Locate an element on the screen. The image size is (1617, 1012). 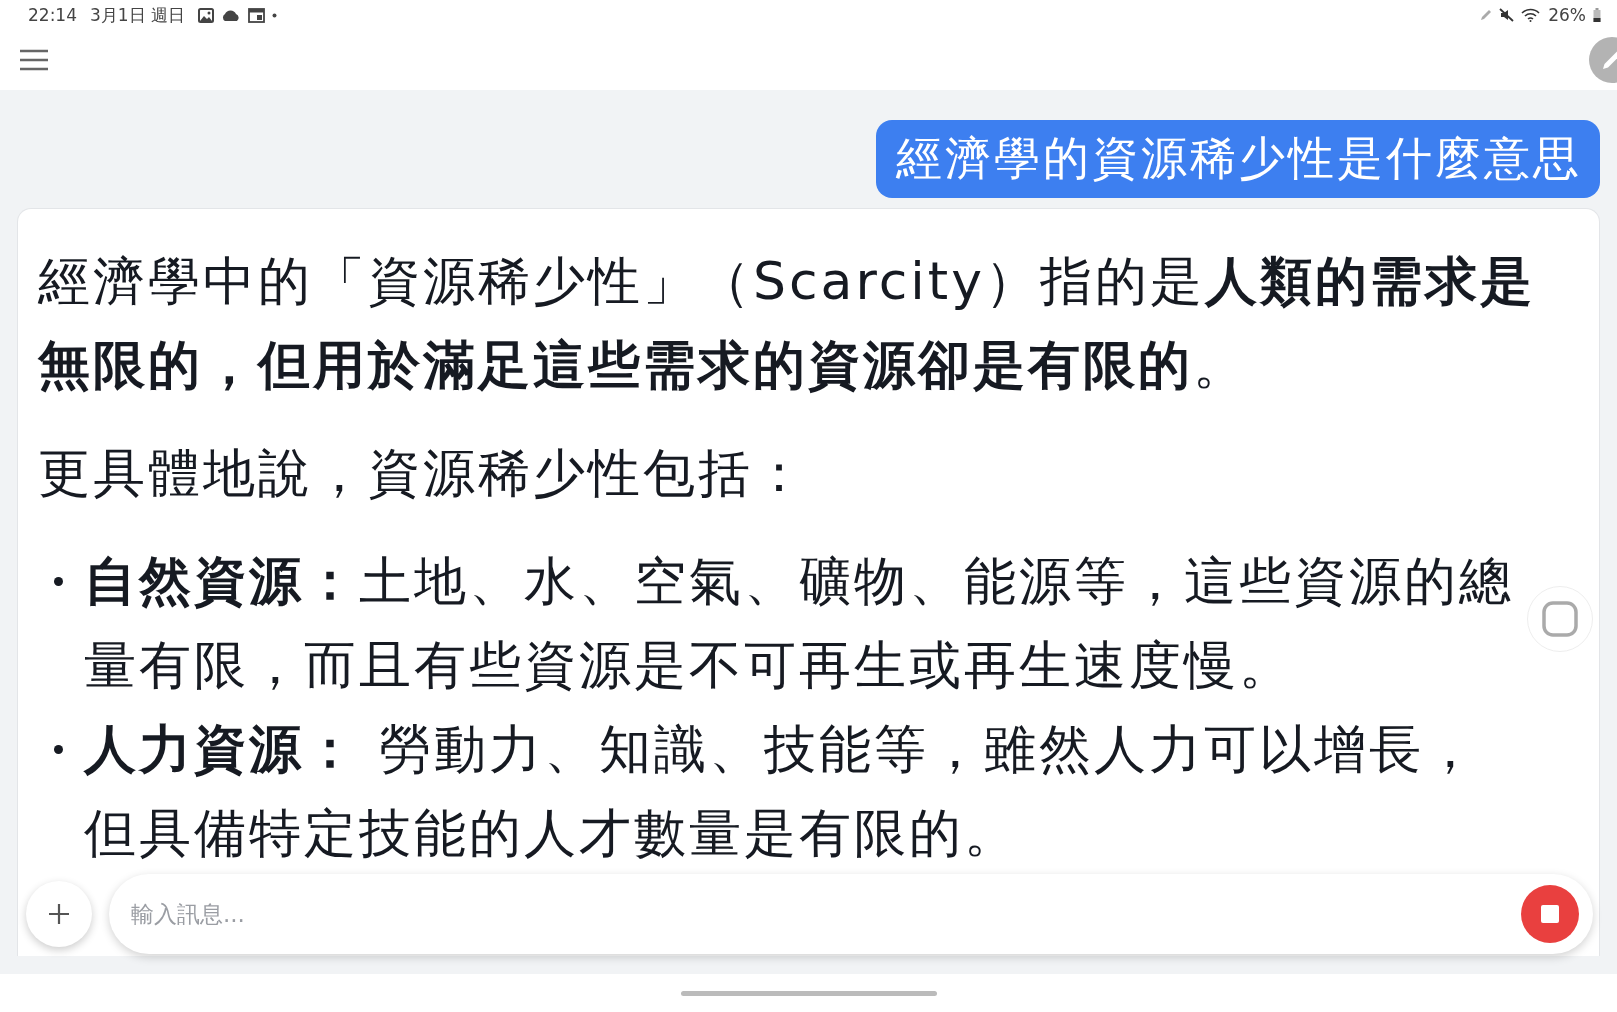
battery-percentage: 26% is located at coordinates (1567, 15).